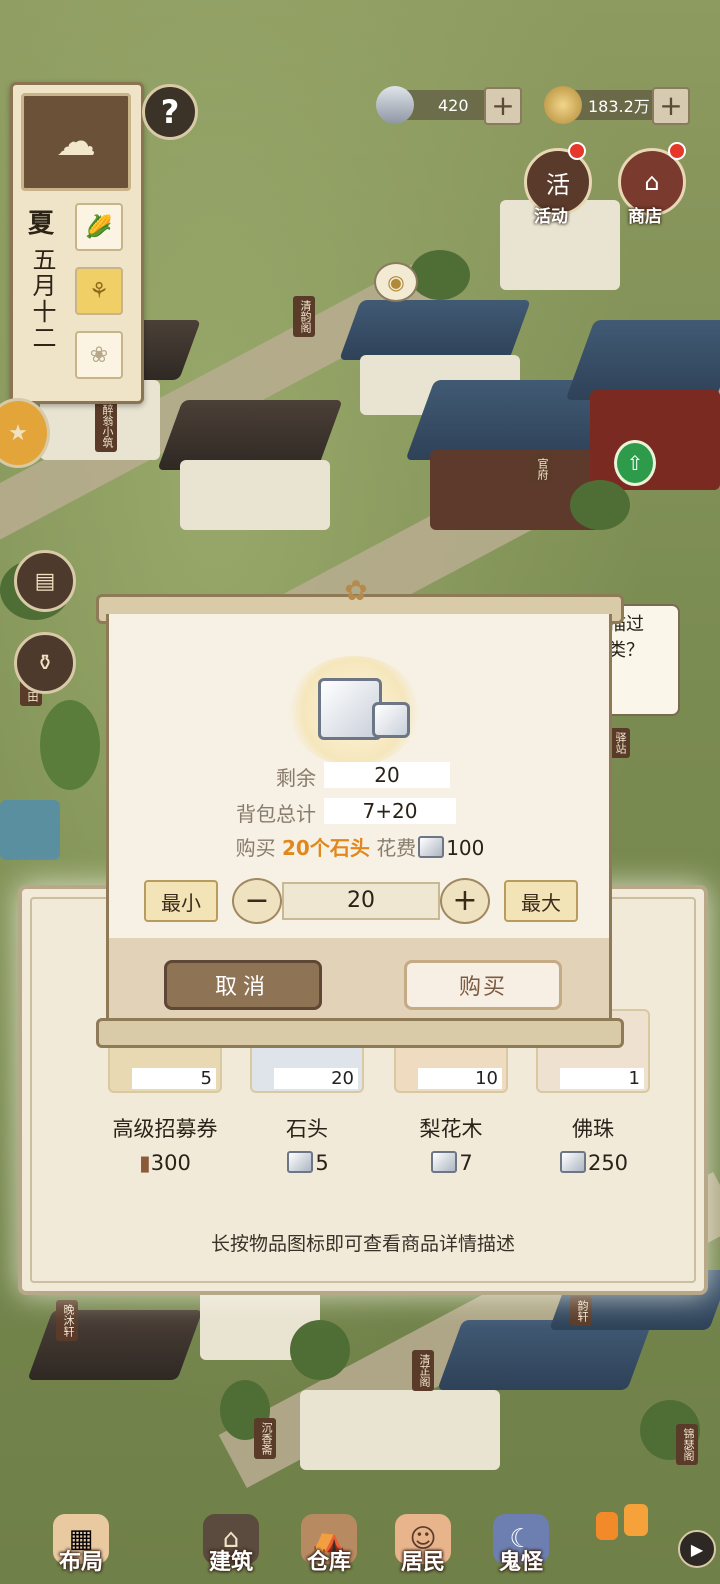 This screenshot has height=1584, width=720. Describe the element at coordinates (40, 224) in the screenshot. I see `season-label: 夏` at that location.